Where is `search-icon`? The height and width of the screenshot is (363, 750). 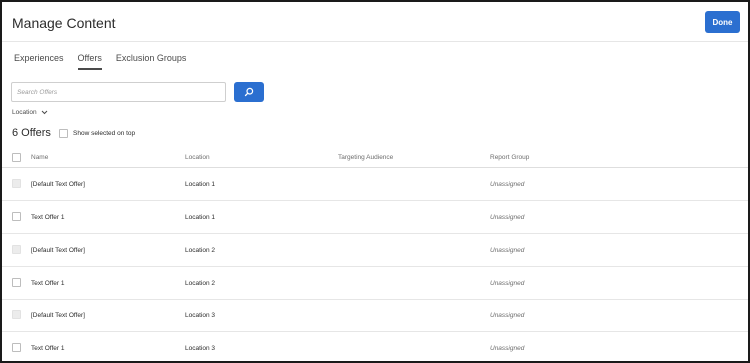
search-icon is located at coordinates (249, 92).